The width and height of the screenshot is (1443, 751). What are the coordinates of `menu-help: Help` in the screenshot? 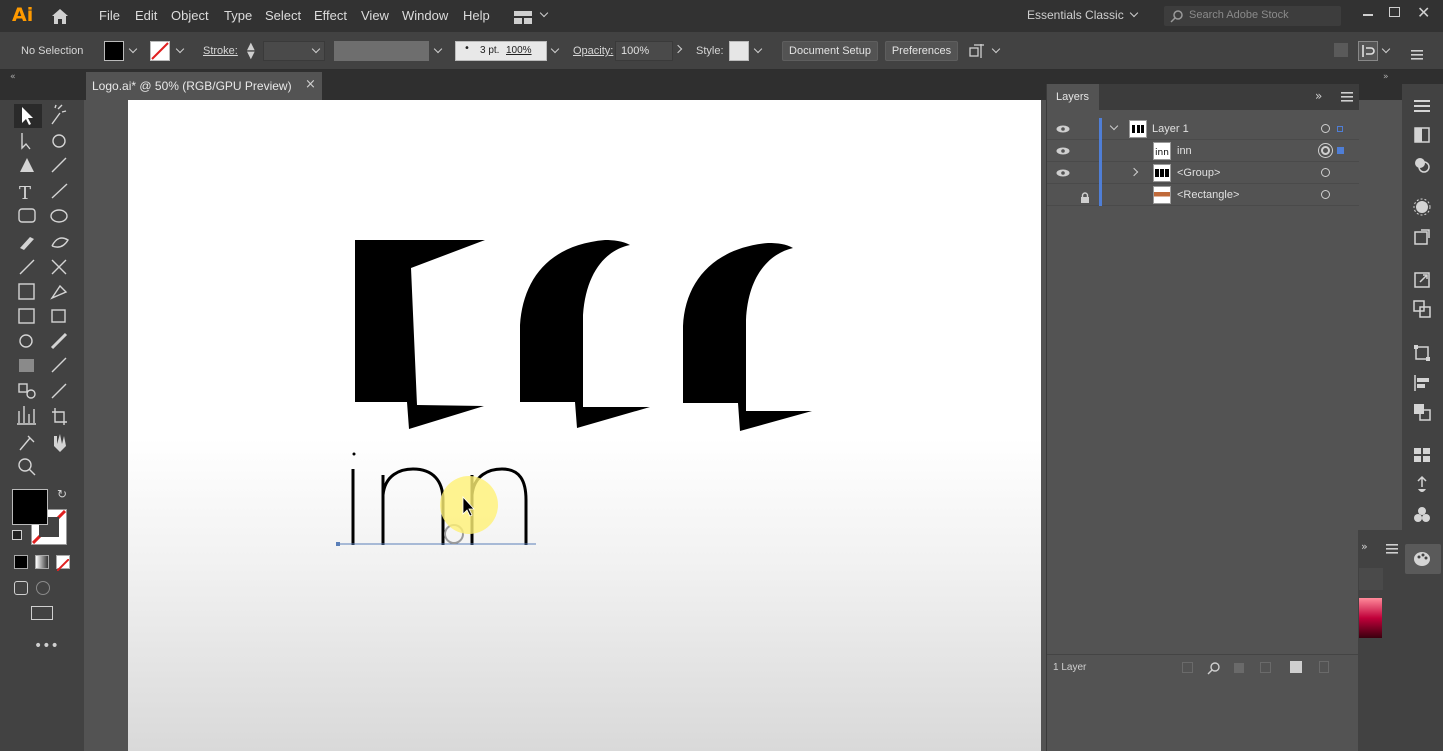 It's located at (476, 15).